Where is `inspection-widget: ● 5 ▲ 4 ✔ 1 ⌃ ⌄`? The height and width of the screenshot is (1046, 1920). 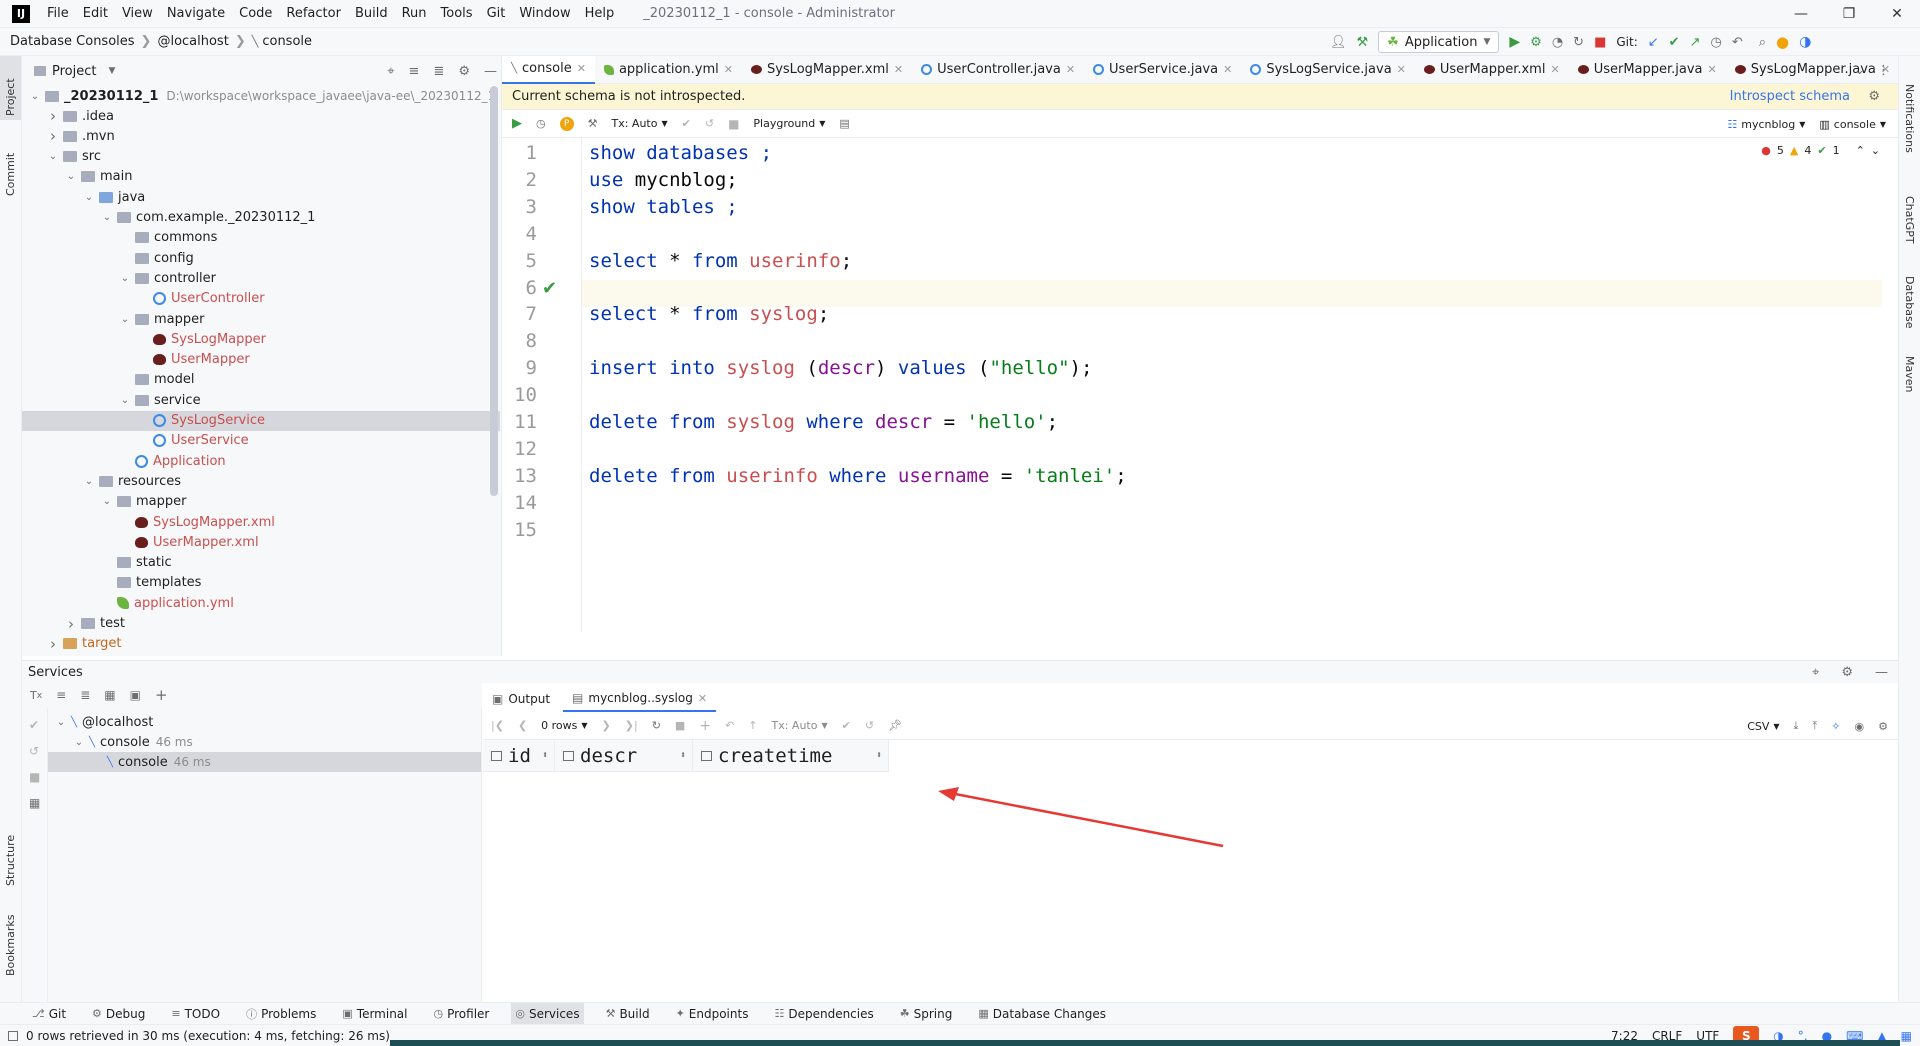
inspection-widget: ● 5 ▲ 4 ✔ 1 ⌃ ⌄ is located at coordinates (1820, 150).